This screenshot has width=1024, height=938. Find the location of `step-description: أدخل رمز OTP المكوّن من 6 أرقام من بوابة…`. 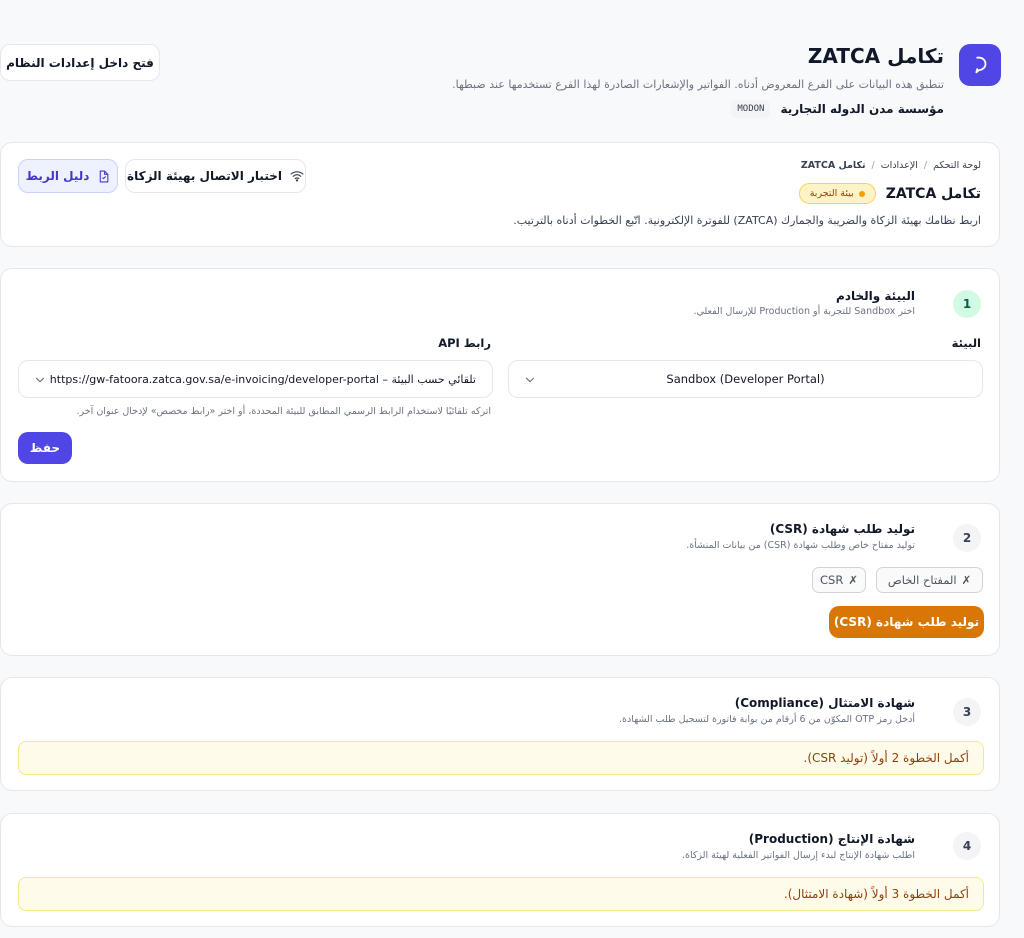

step-description: أدخل رمز OTP المكوّن من 6 أرقام من بوابة… is located at coordinates (767, 719).